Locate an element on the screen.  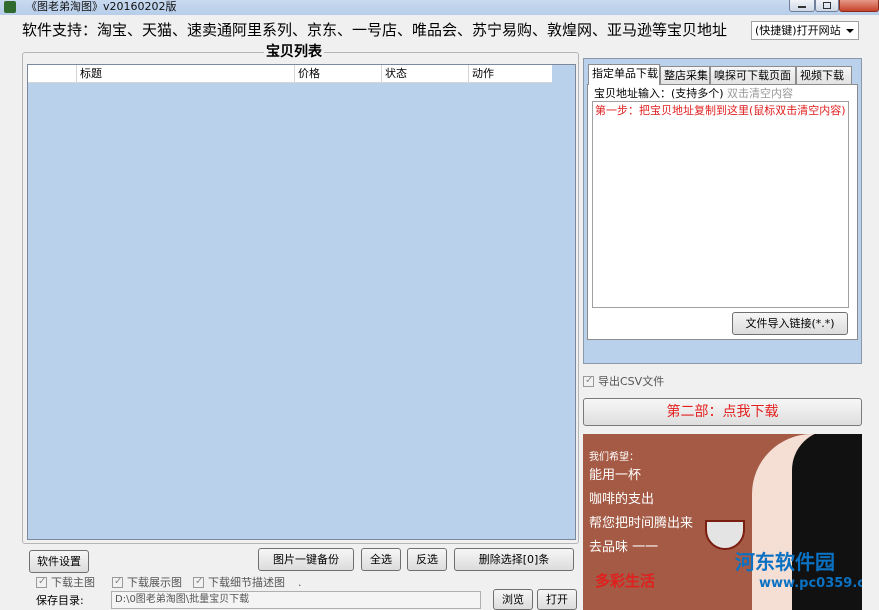
url-input-textarea is located at coordinates (720, 204).